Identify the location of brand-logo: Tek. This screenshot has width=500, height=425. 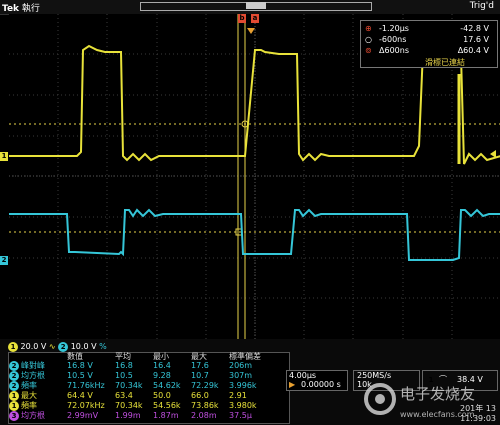
(11, 9).